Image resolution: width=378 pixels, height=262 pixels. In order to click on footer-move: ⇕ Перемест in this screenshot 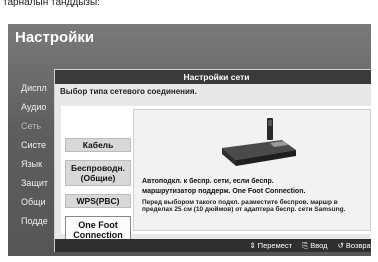, I will do `click(271, 245)`.